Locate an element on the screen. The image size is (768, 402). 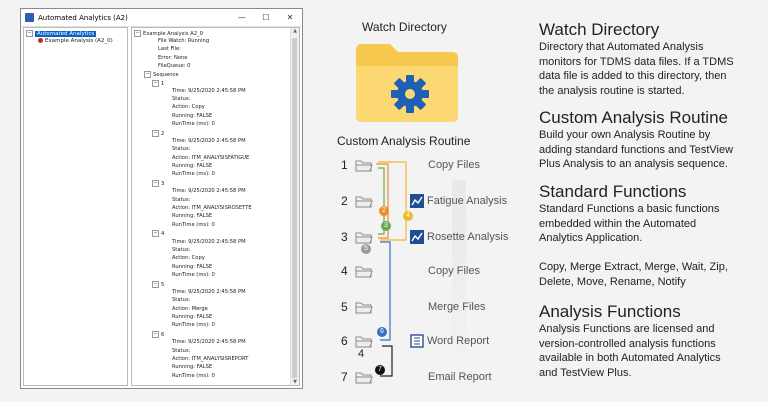
detail-field: Last File: is located at coordinates (169, 49).